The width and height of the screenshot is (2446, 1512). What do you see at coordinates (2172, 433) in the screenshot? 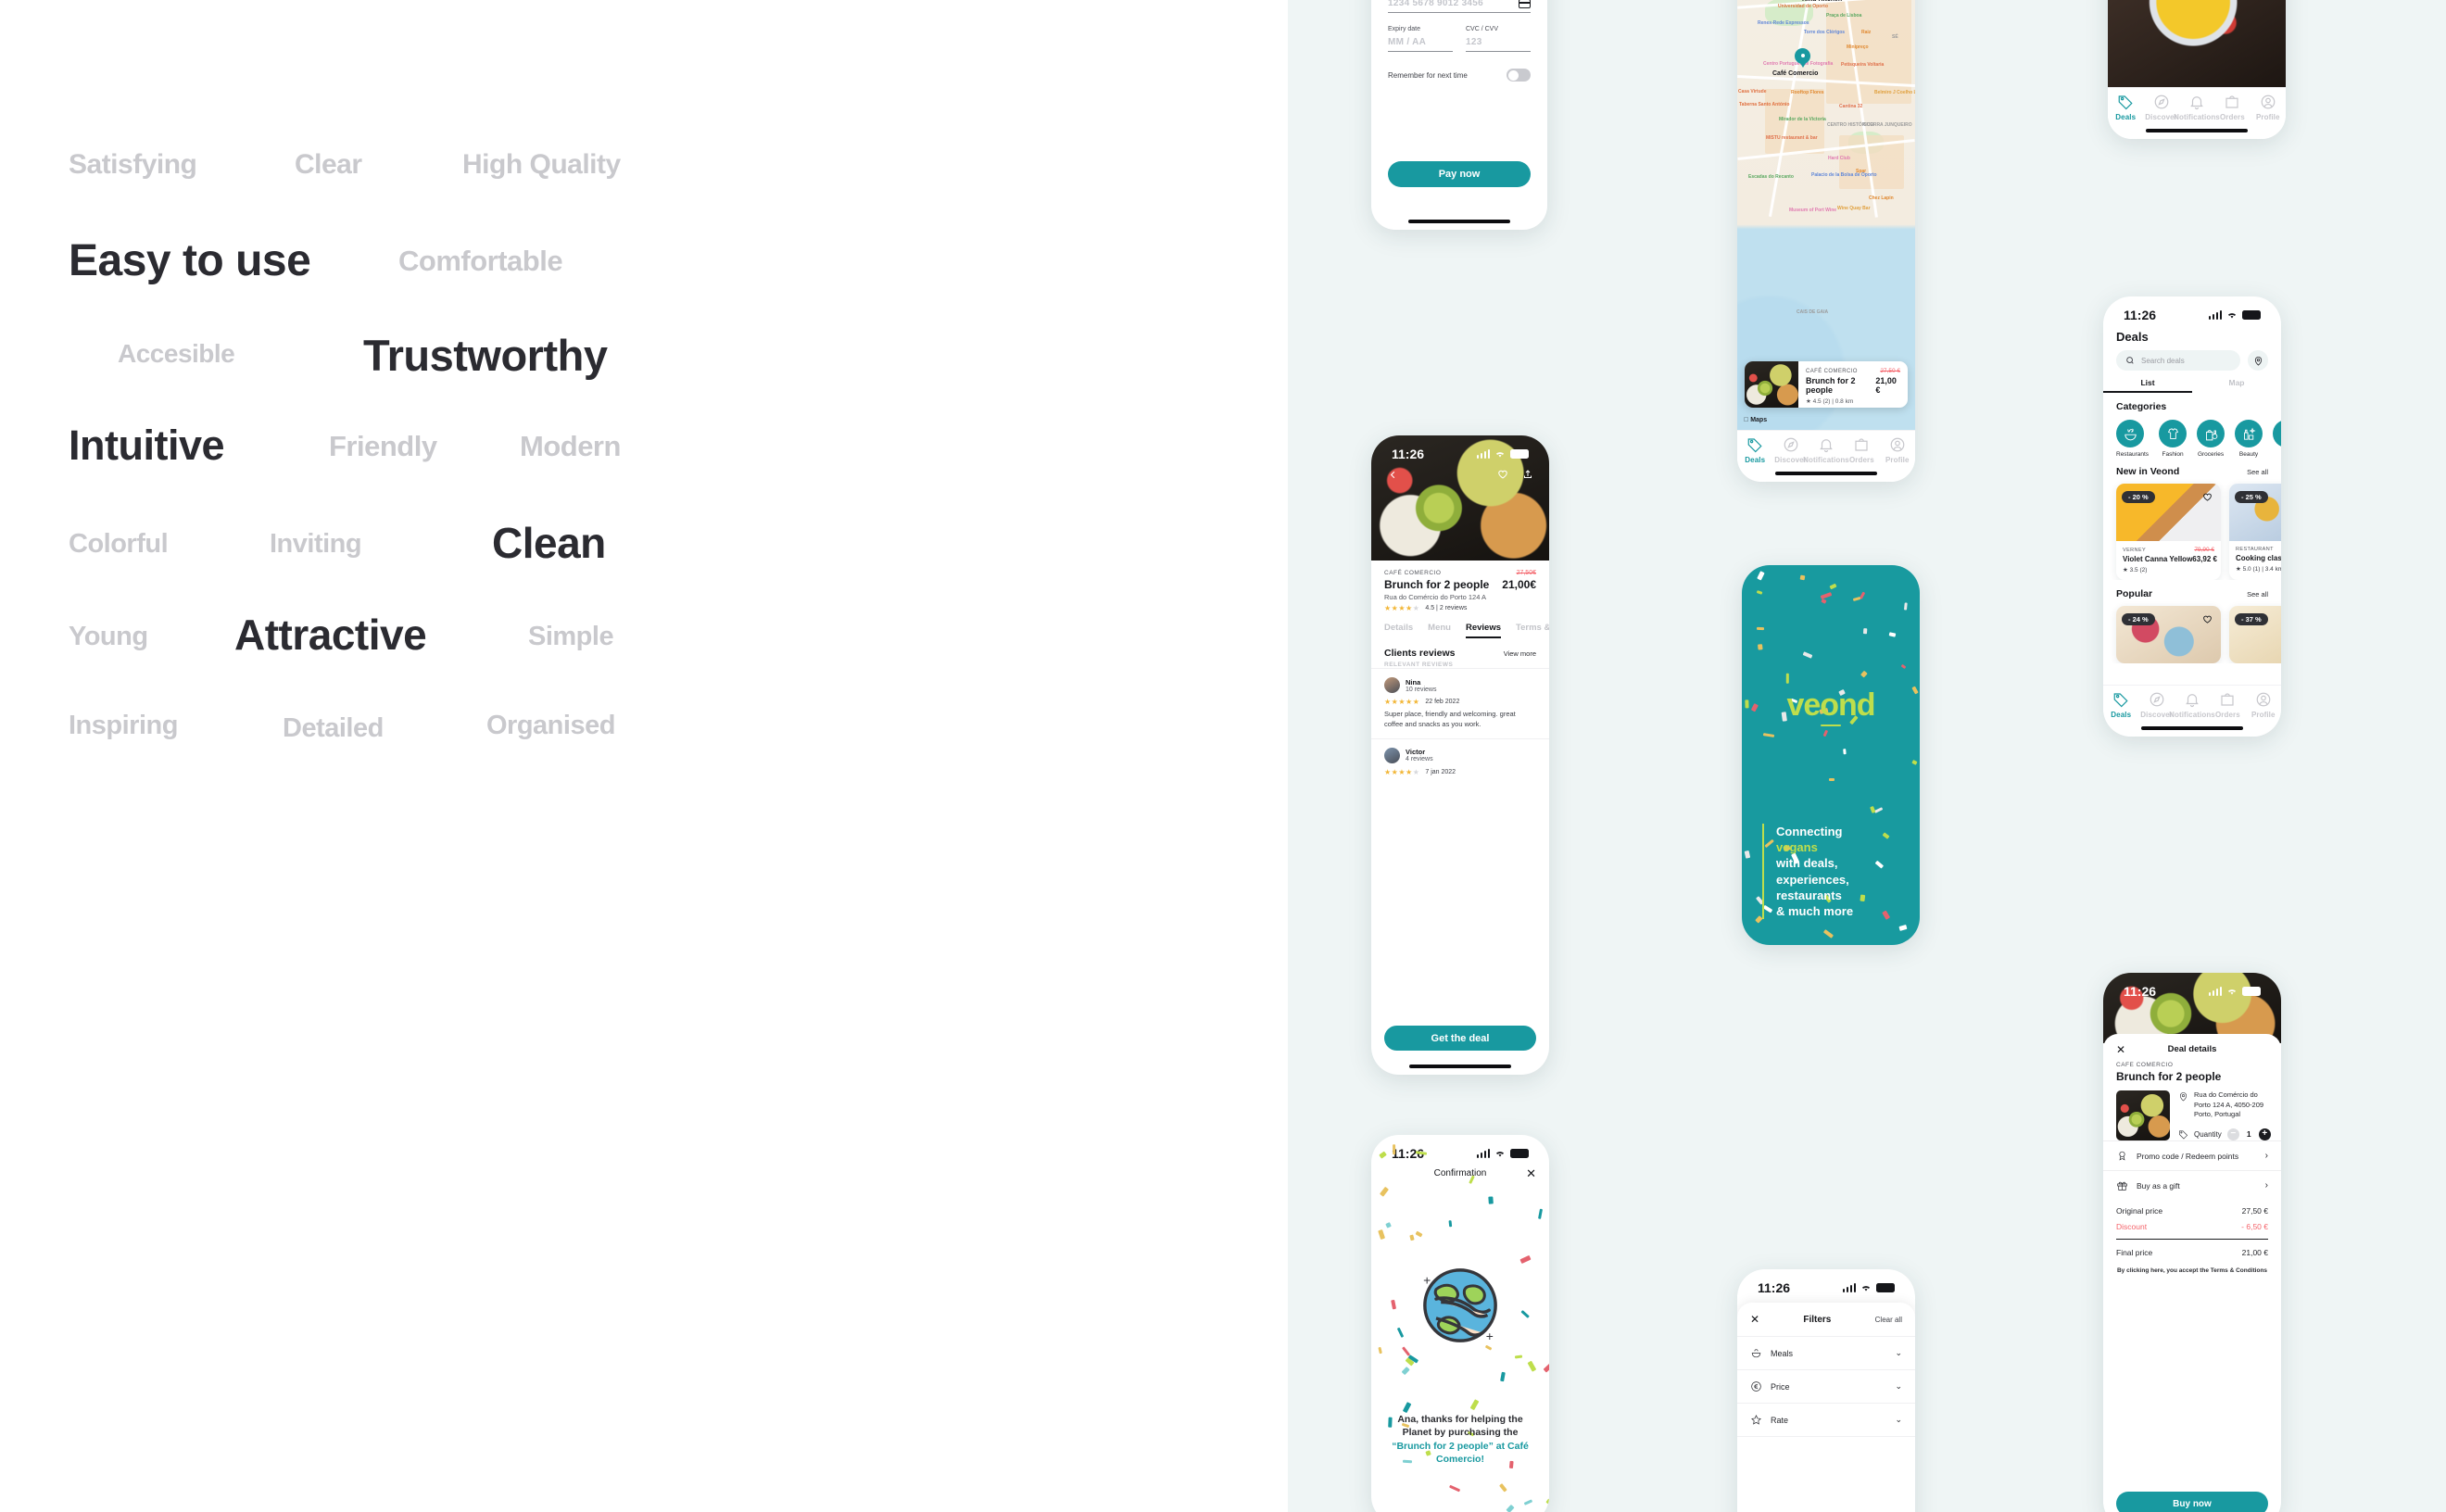
I see `clothes-icon` at bounding box center [2172, 433].